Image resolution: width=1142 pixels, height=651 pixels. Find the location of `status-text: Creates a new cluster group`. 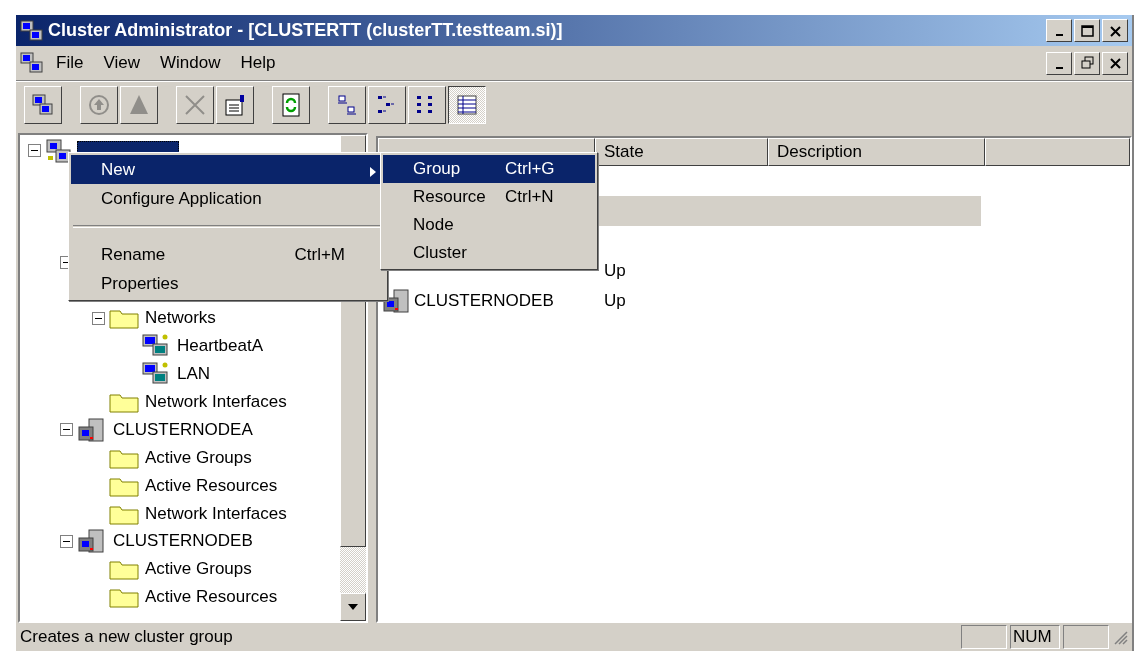

status-text: Creates a new cluster group is located at coordinates (127, 637).